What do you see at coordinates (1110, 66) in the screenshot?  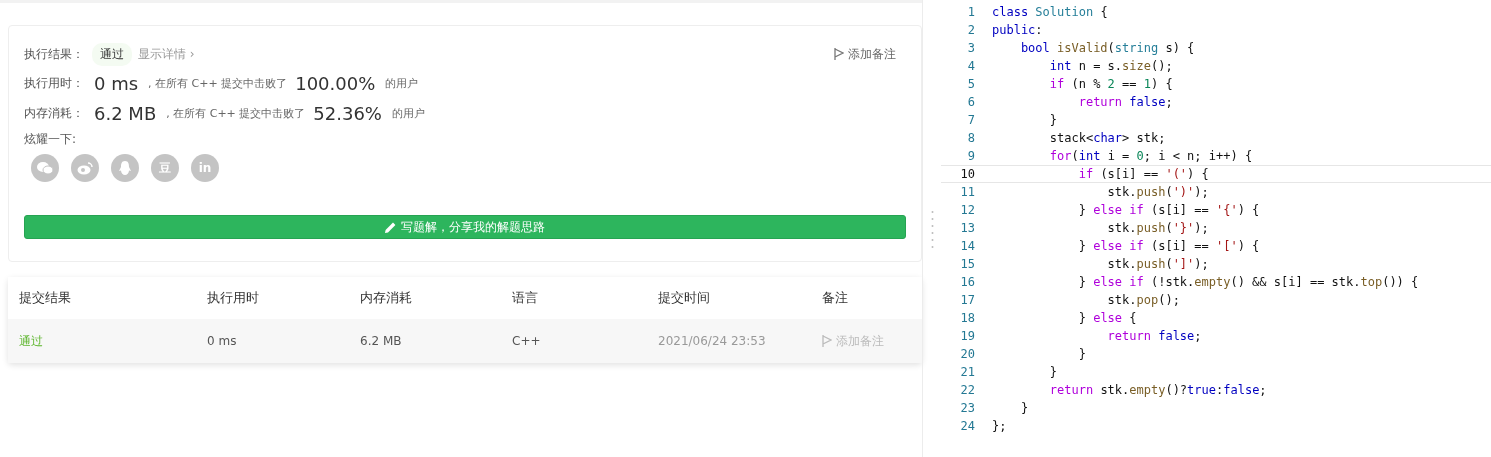 I see `code-line: int n = s.size();` at bounding box center [1110, 66].